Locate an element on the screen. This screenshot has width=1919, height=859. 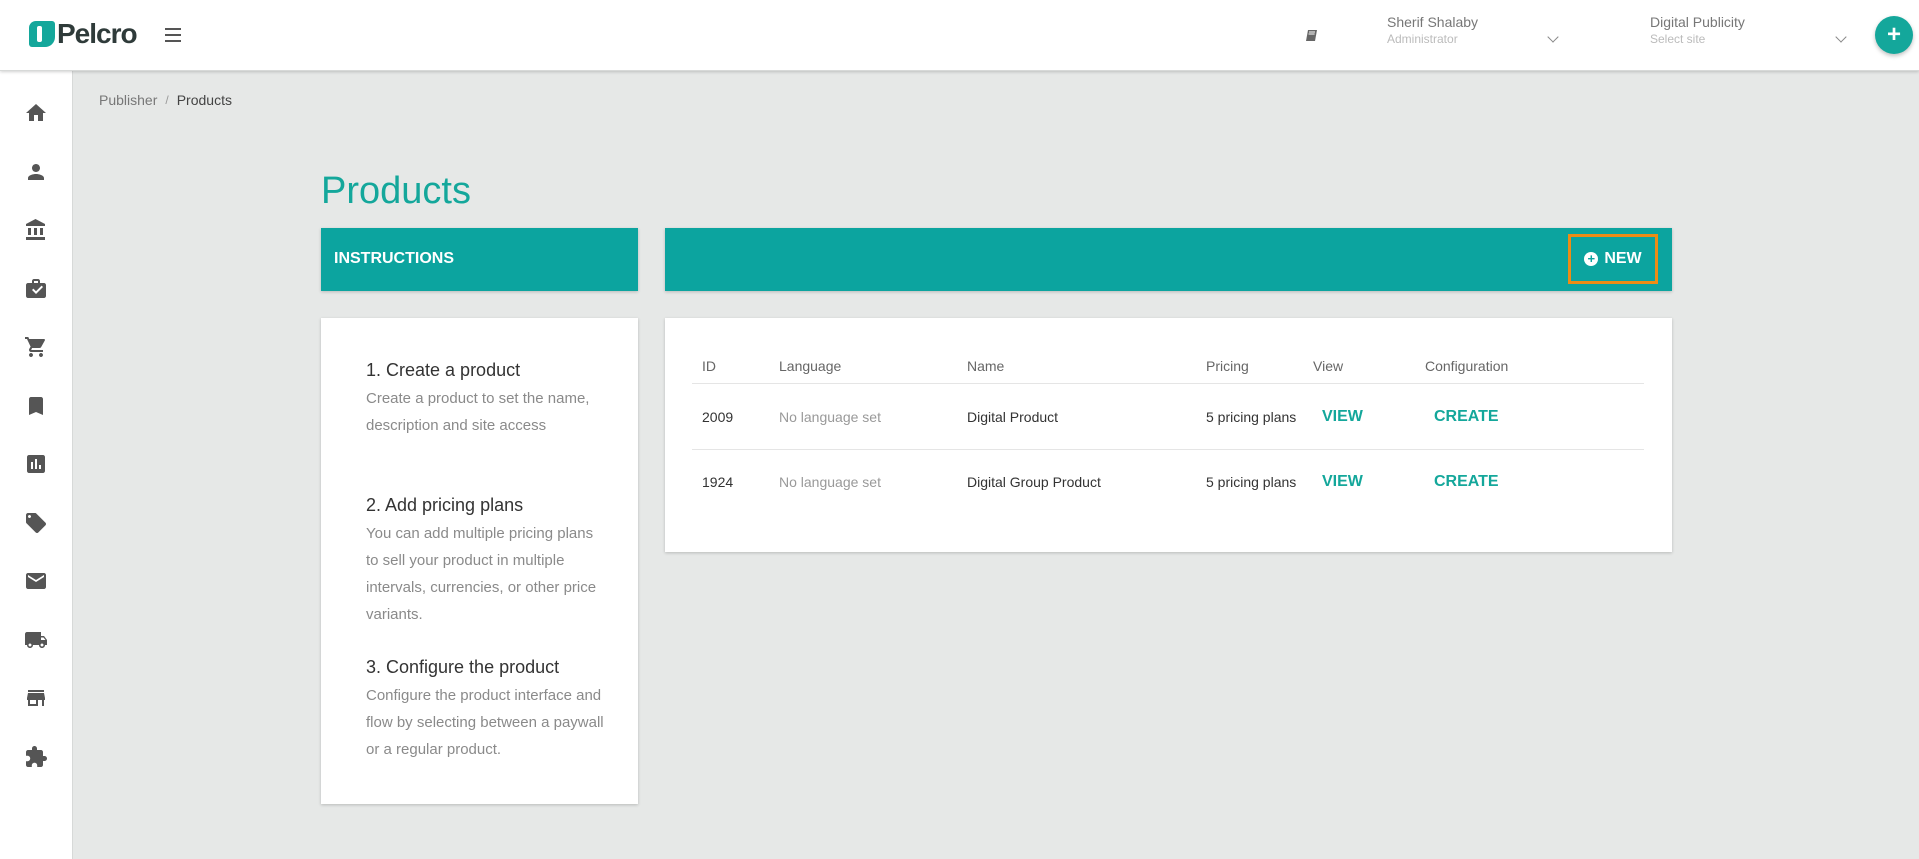
column-header-view: View is located at coordinates (1328, 365).